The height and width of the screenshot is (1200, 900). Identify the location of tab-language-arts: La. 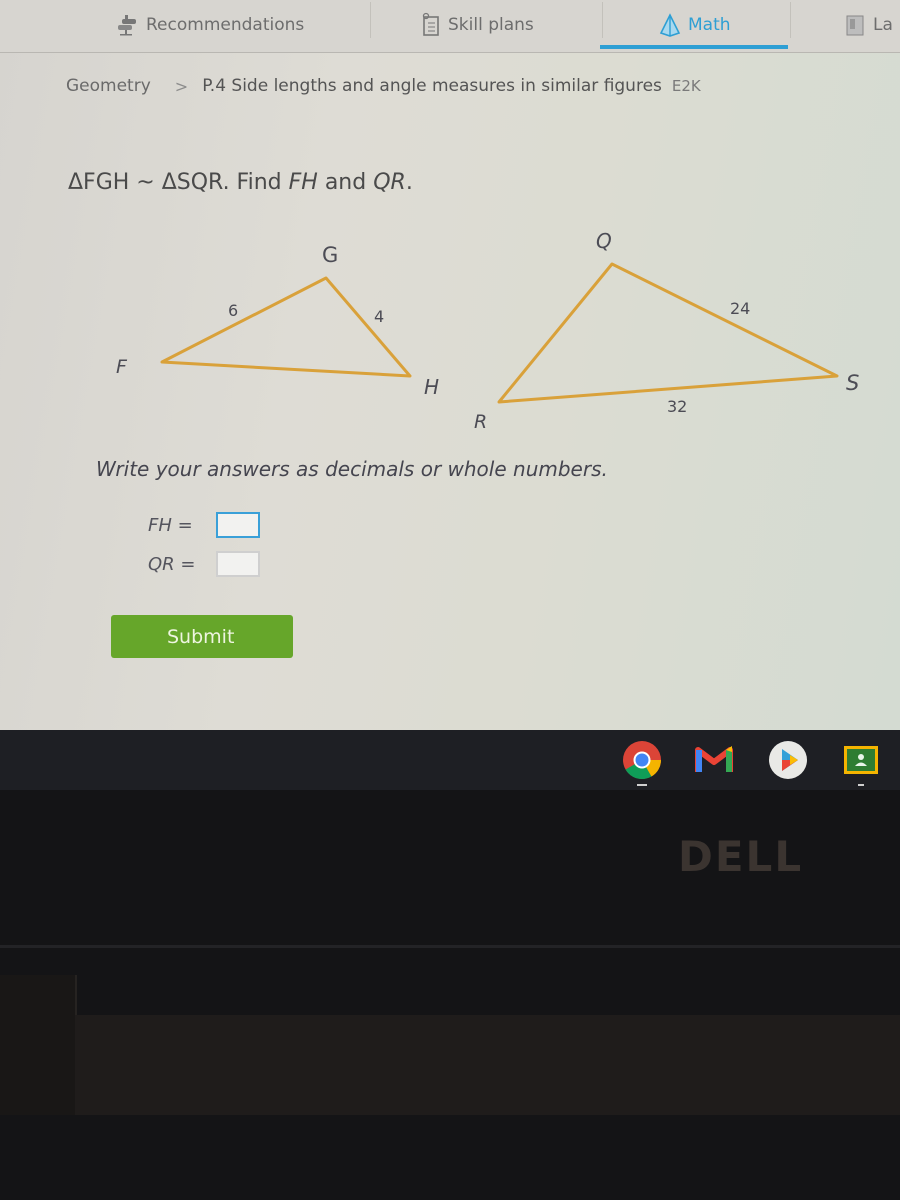
(869, 25).